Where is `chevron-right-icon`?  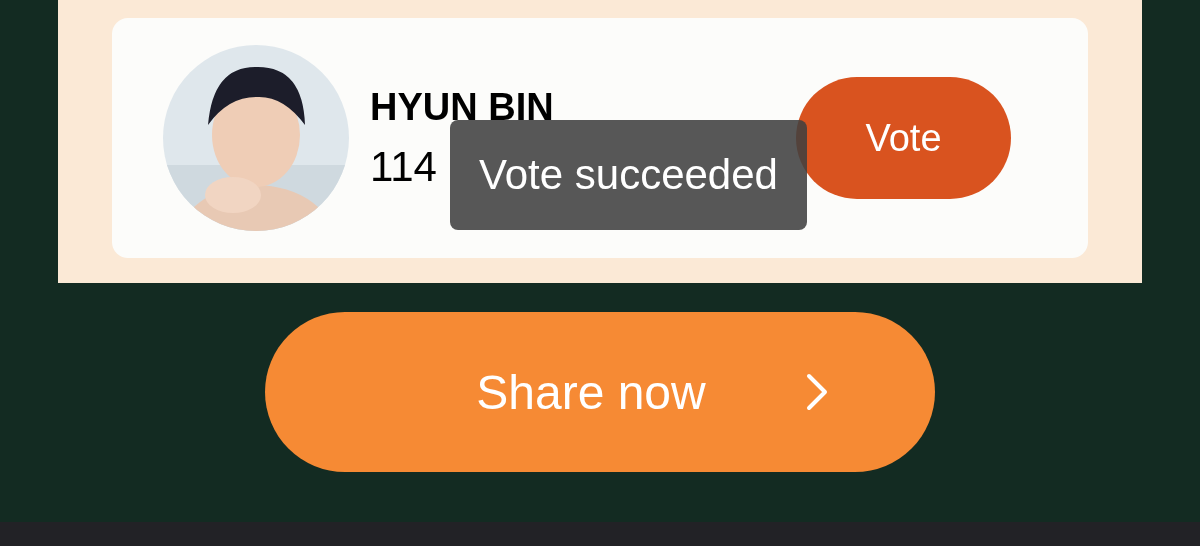 chevron-right-icon is located at coordinates (816, 392).